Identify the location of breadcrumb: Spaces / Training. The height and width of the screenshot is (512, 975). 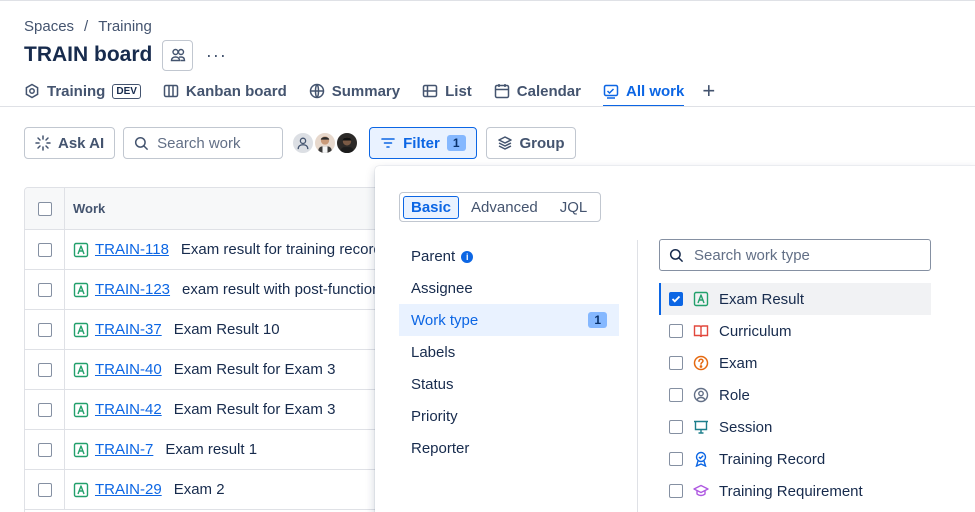
(88, 26).